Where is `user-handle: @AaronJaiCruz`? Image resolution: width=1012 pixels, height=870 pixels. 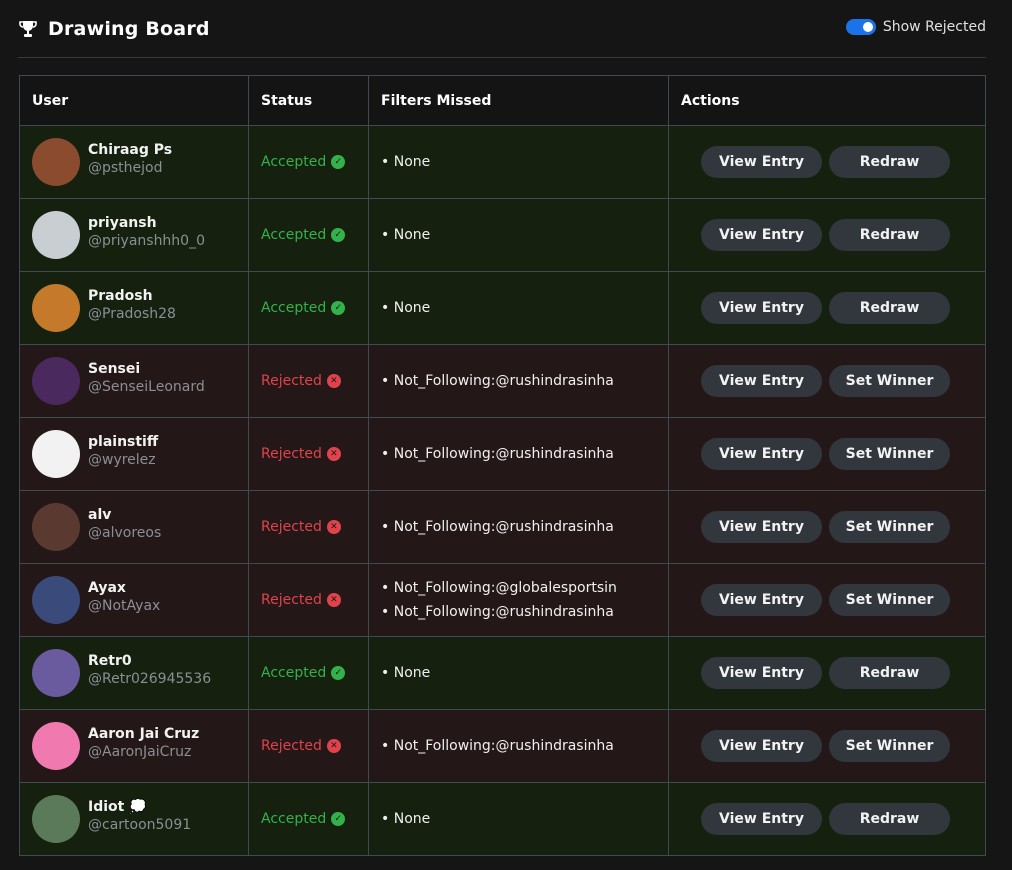
user-handle: @AaronJaiCruz is located at coordinates (140, 752).